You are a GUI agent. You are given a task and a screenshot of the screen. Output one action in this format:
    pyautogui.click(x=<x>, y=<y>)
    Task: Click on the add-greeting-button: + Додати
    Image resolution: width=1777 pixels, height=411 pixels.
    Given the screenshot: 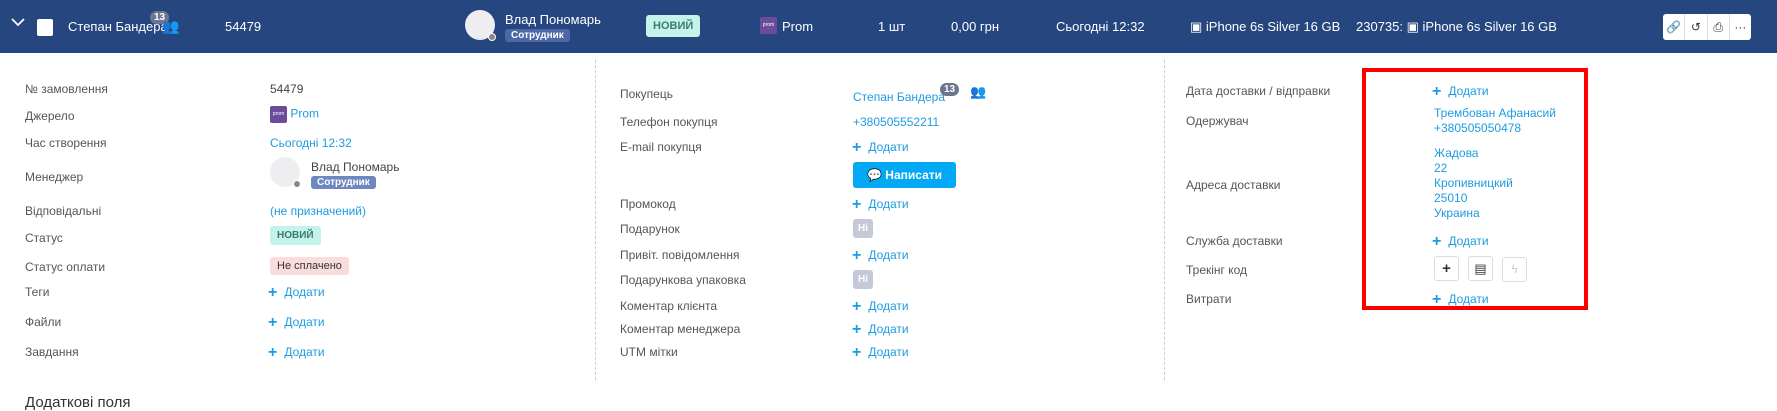 What is the action you would take?
    pyautogui.click(x=880, y=256)
    